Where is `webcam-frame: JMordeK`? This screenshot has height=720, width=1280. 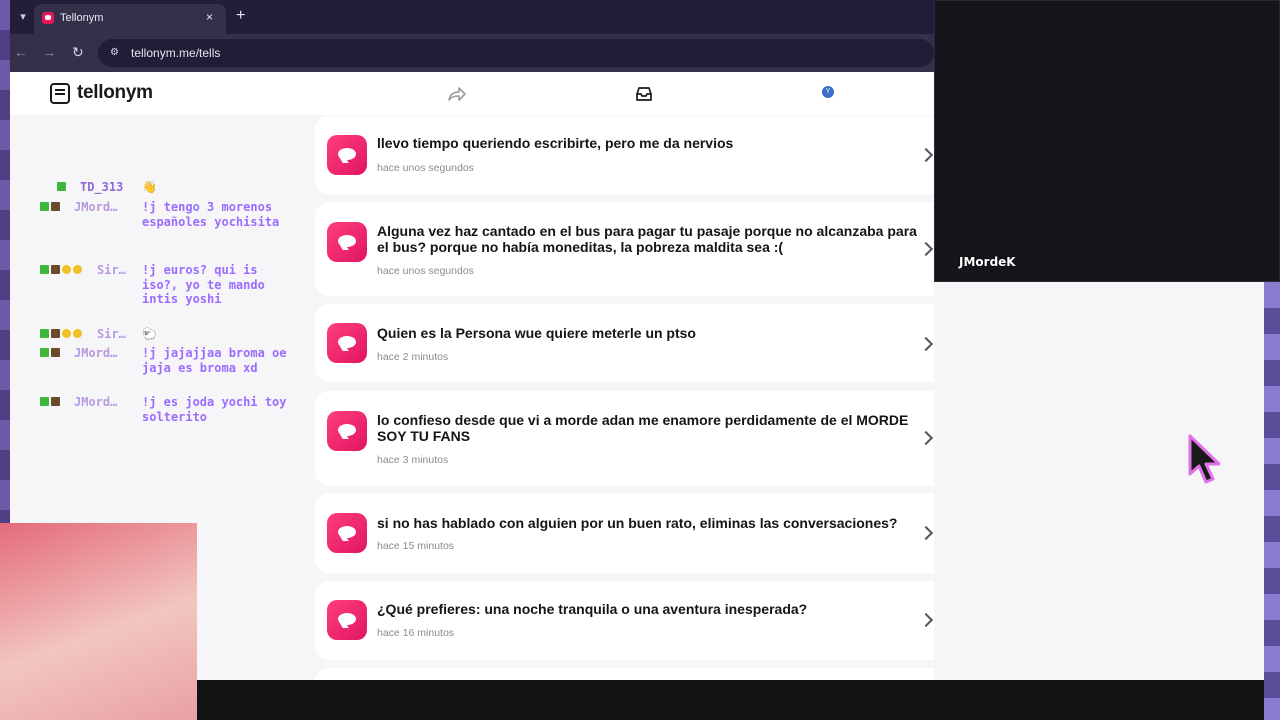
webcam-frame: JMordeK is located at coordinates (1107, 141).